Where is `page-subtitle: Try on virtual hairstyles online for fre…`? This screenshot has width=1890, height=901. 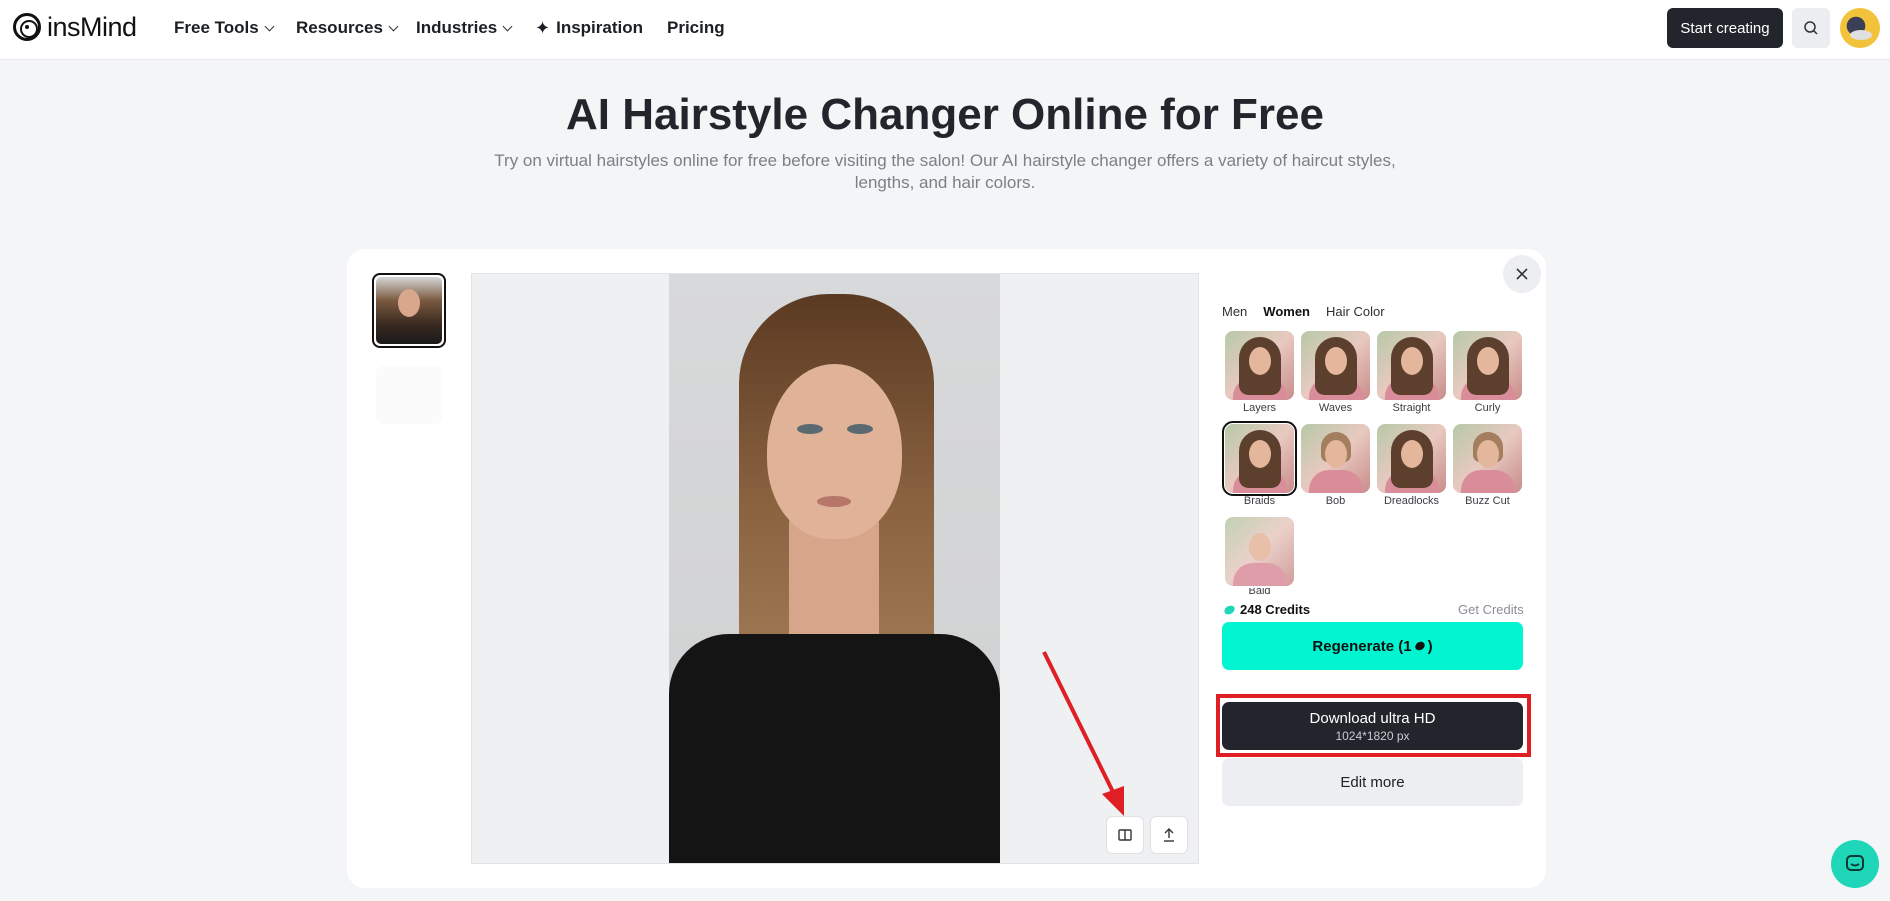 page-subtitle: Try on virtual hairstyles online for fre… is located at coordinates (945, 171).